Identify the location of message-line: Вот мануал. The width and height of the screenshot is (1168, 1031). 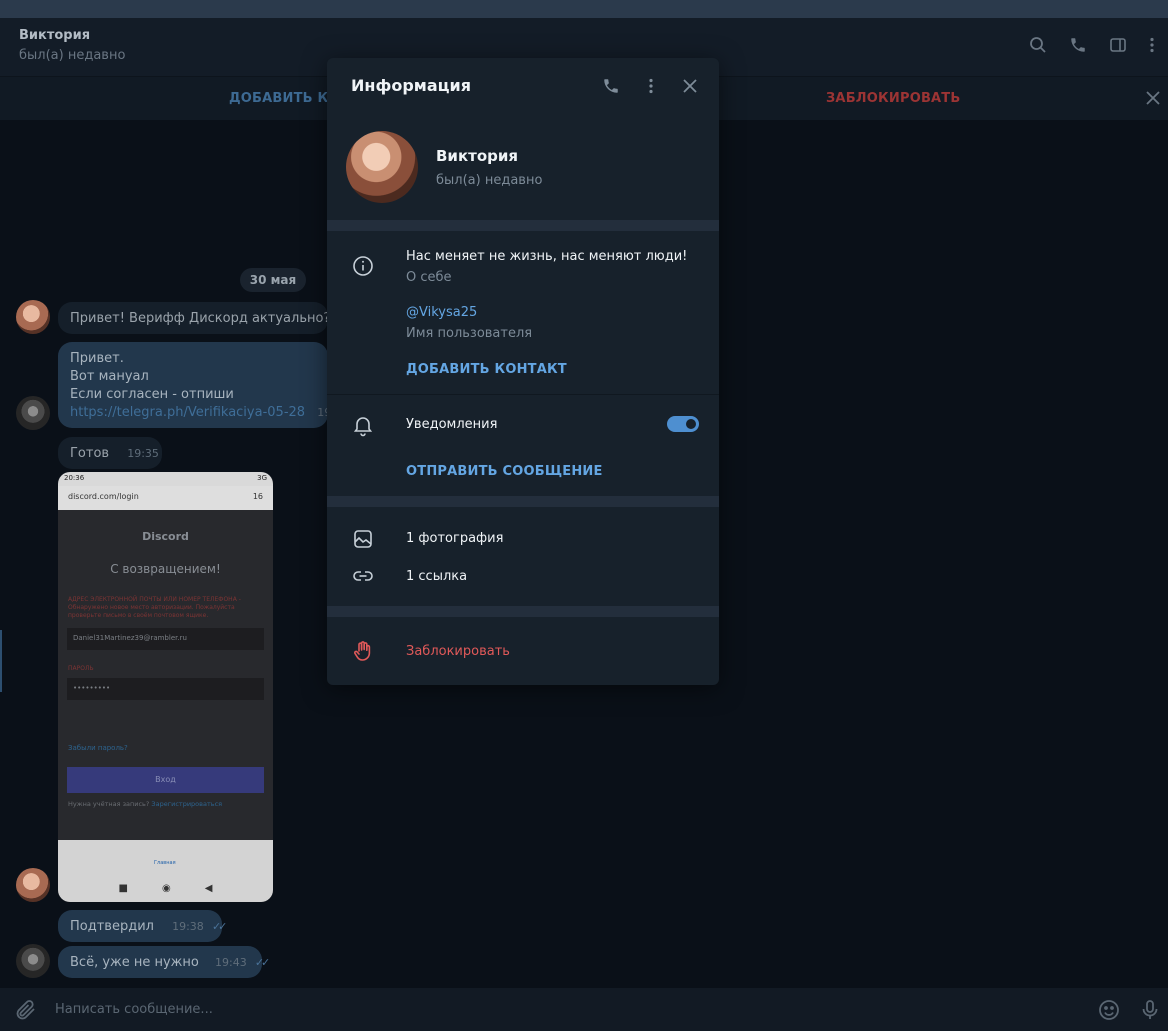
(109, 376).